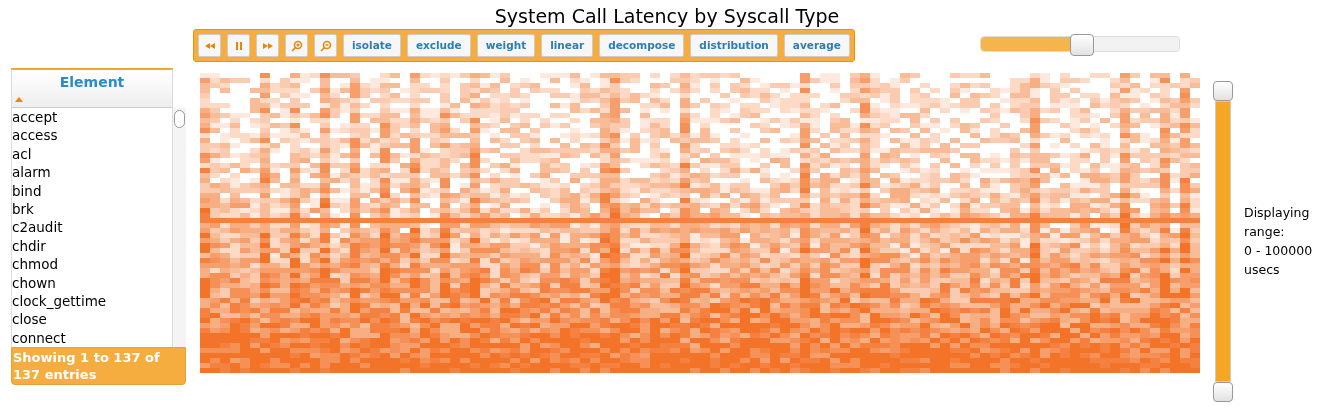 The image size is (1334, 414). Describe the element at coordinates (734, 45) in the screenshot. I see `toolbar-button: distribution` at that location.